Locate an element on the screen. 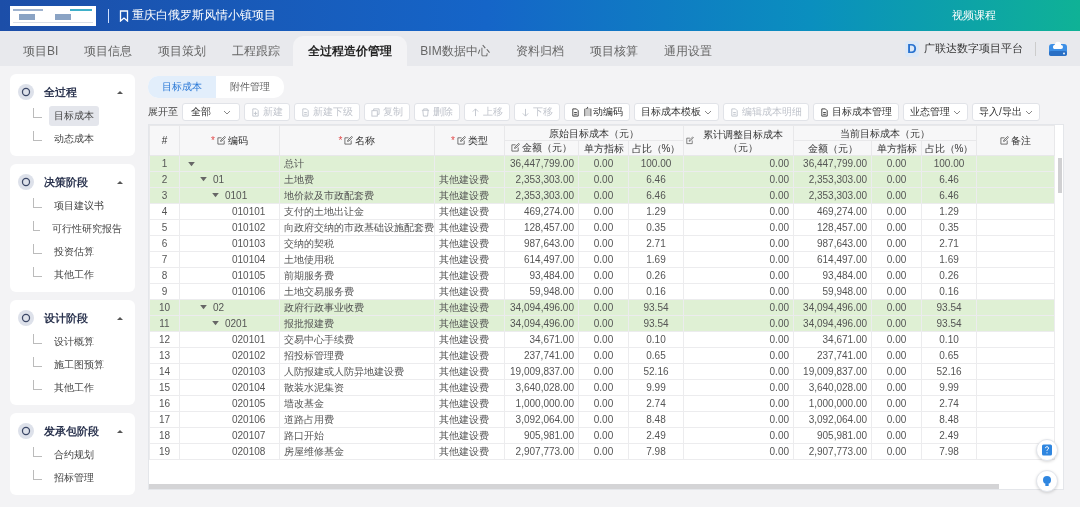  sub-tab: 目标成本 is located at coordinates (182, 87).